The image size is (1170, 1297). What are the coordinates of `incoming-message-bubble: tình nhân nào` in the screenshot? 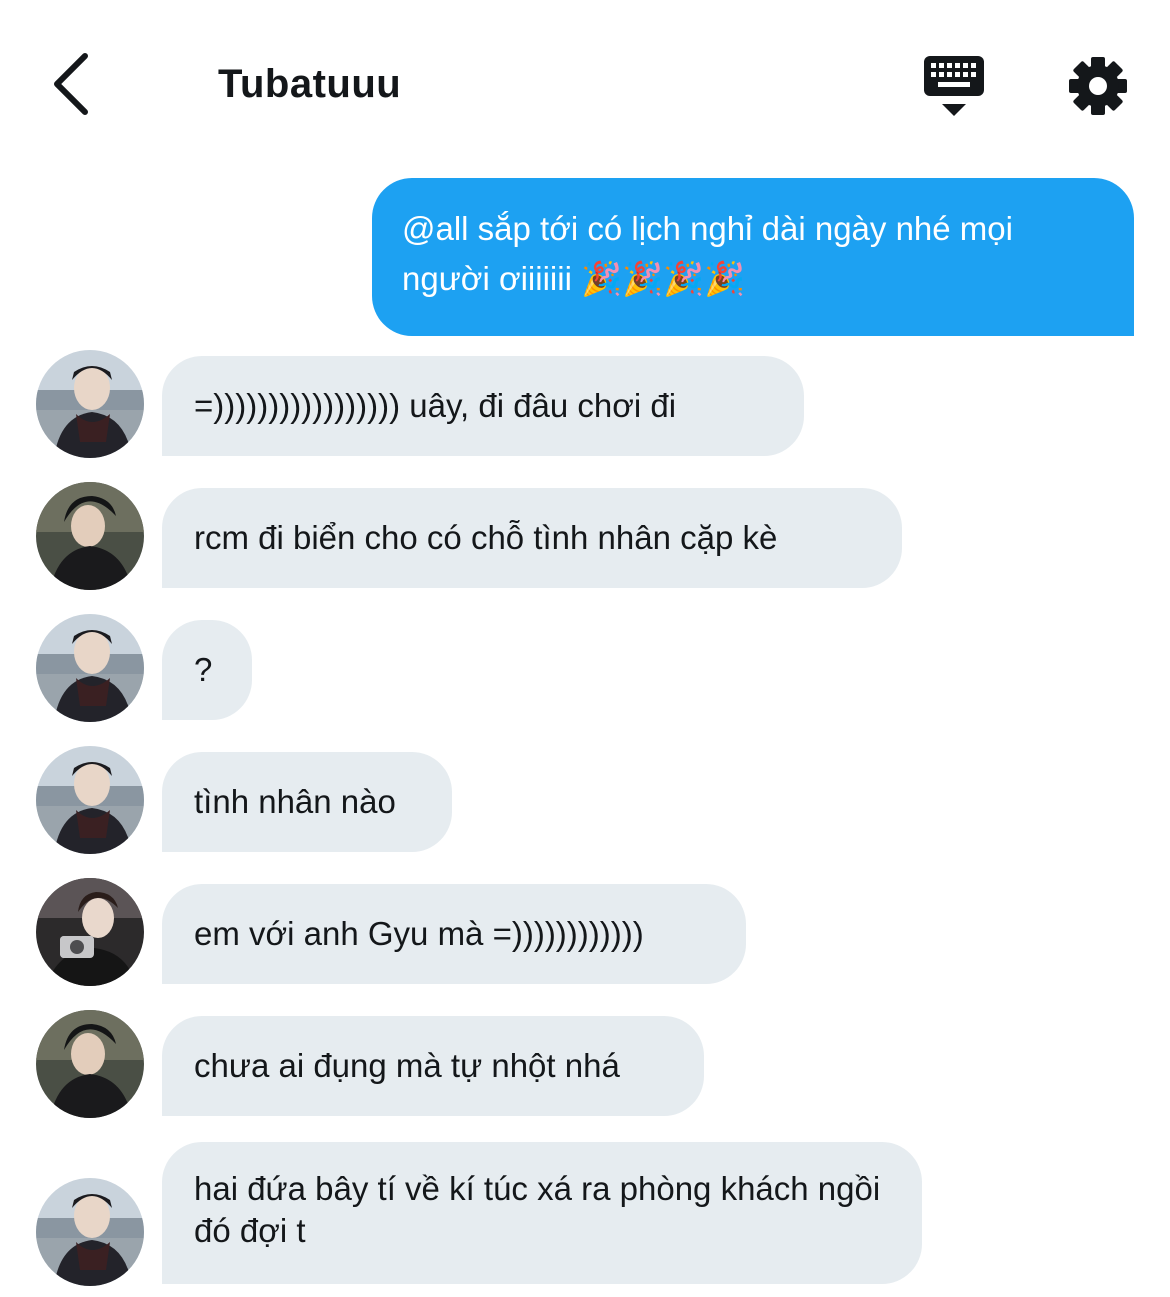 It's located at (307, 802).